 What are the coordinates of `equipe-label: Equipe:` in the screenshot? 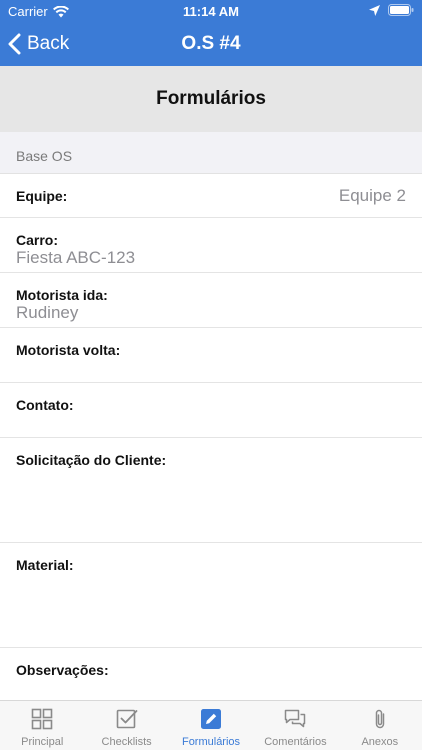 It's located at (42, 196).